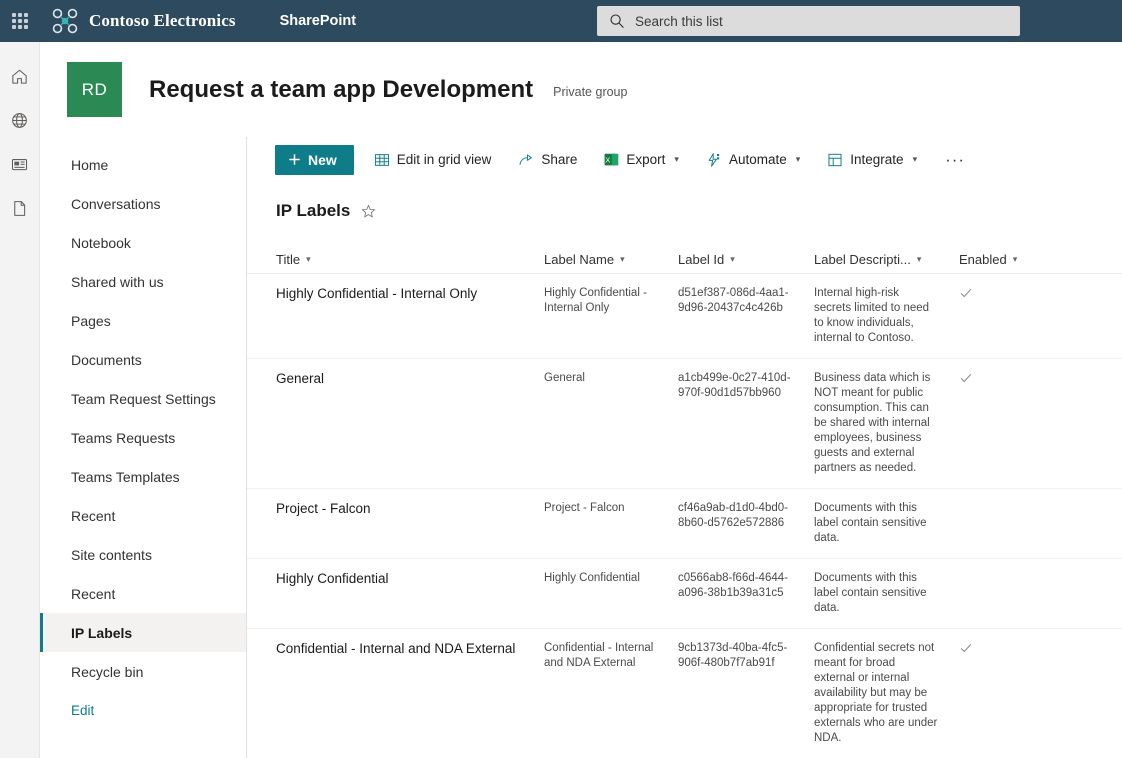  Describe the element at coordinates (300, 378) in the screenshot. I see `cell-title: General` at that location.